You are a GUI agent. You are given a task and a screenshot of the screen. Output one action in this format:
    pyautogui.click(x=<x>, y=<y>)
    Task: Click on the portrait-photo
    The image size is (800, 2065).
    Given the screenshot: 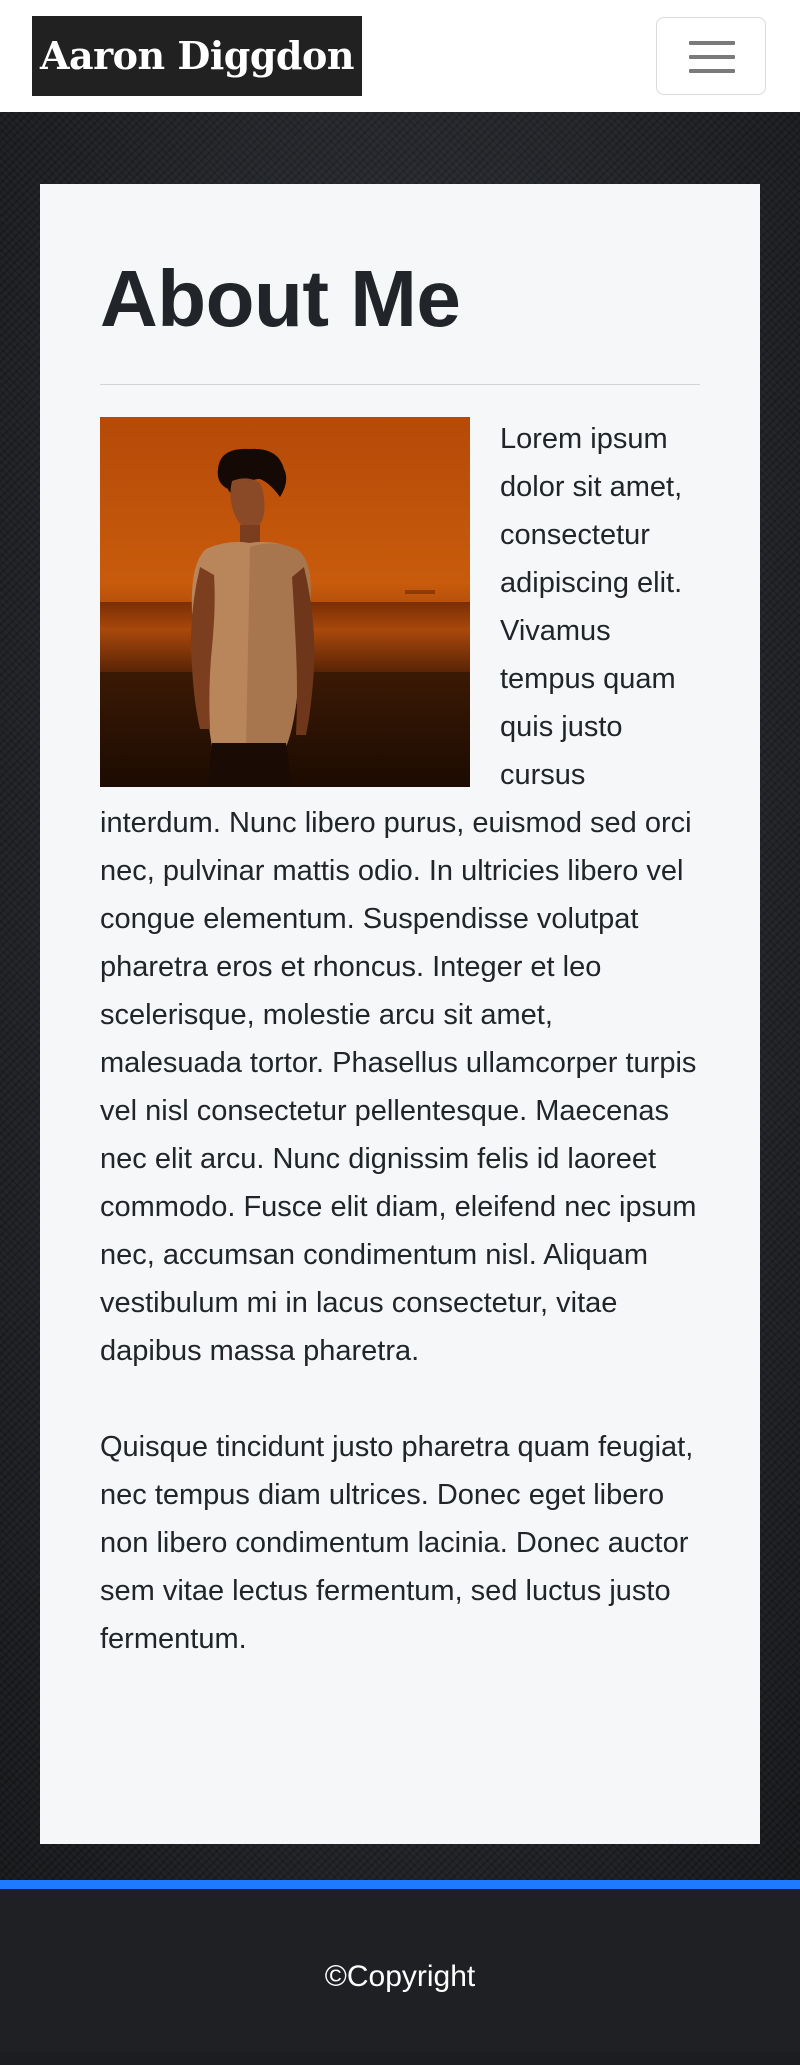 What is the action you would take?
    pyautogui.click(x=285, y=602)
    